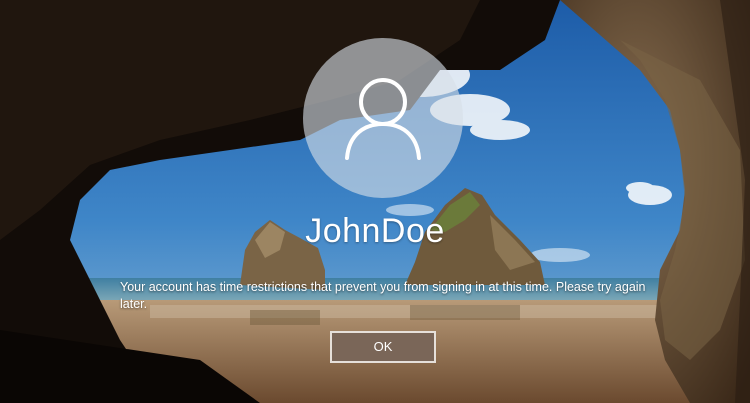 The height and width of the screenshot is (403, 750). Describe the element at coordinates (375, 231) in the screenshot. I see `username-label: JohnDoe` at that location.